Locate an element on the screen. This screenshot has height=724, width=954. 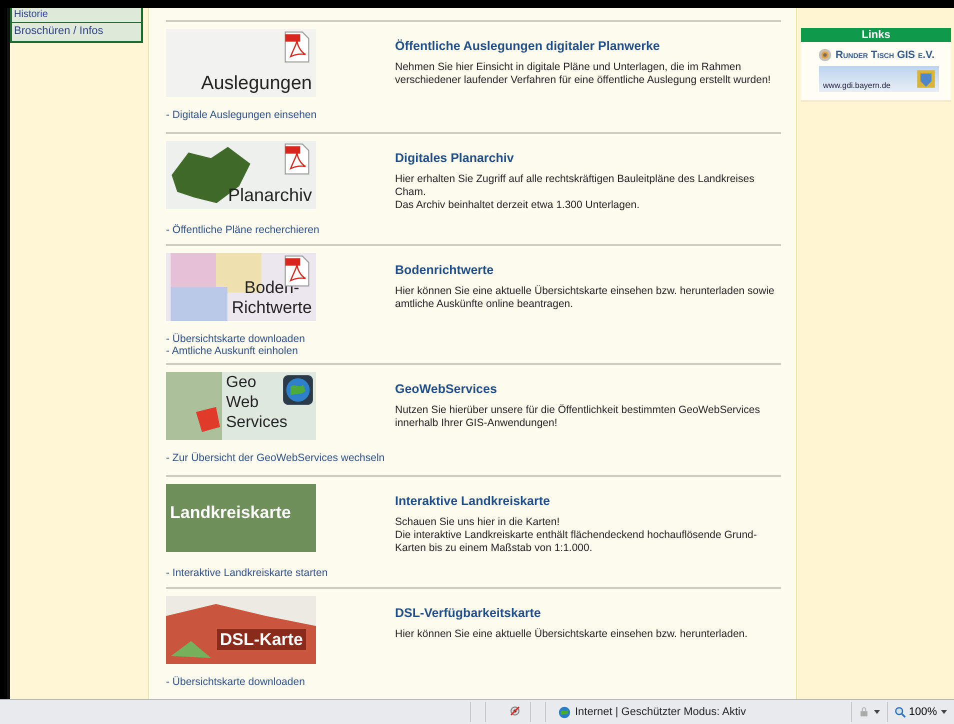
map-thumbnail: Auslegungen is located at coordinates (241, 63).